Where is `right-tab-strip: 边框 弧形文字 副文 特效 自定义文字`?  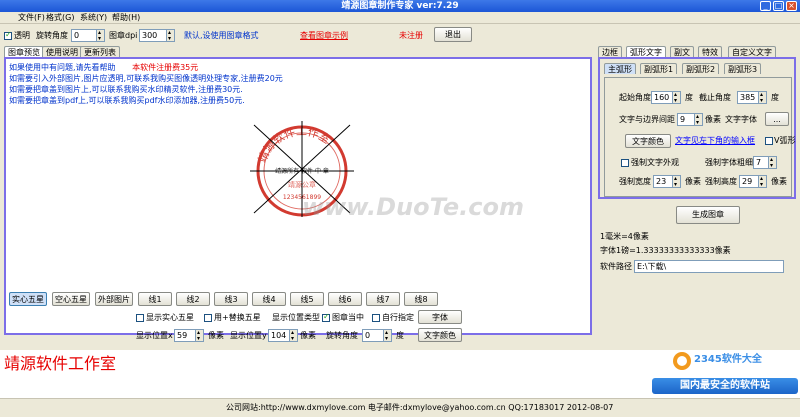
right-tab-strip: 边框 弧形文字 副文 特效 自定义文字 is located at coordinates (698, 51).